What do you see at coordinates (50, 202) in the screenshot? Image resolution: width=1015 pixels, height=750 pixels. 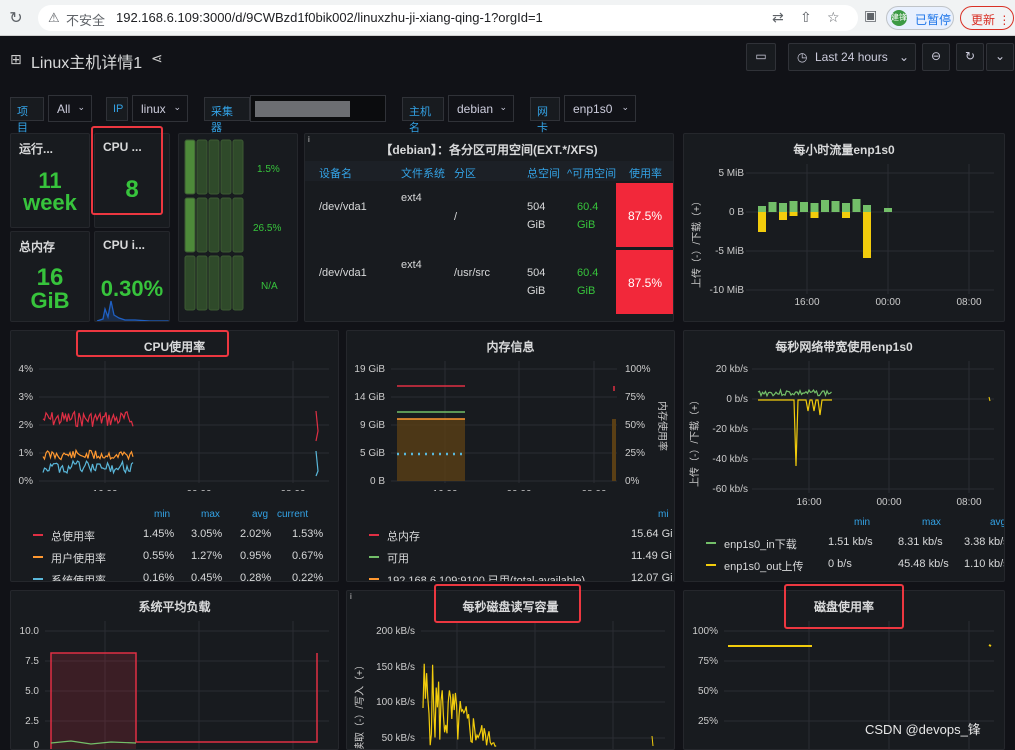 I see `uptime-unit: week` at bounding box center [50, 202].